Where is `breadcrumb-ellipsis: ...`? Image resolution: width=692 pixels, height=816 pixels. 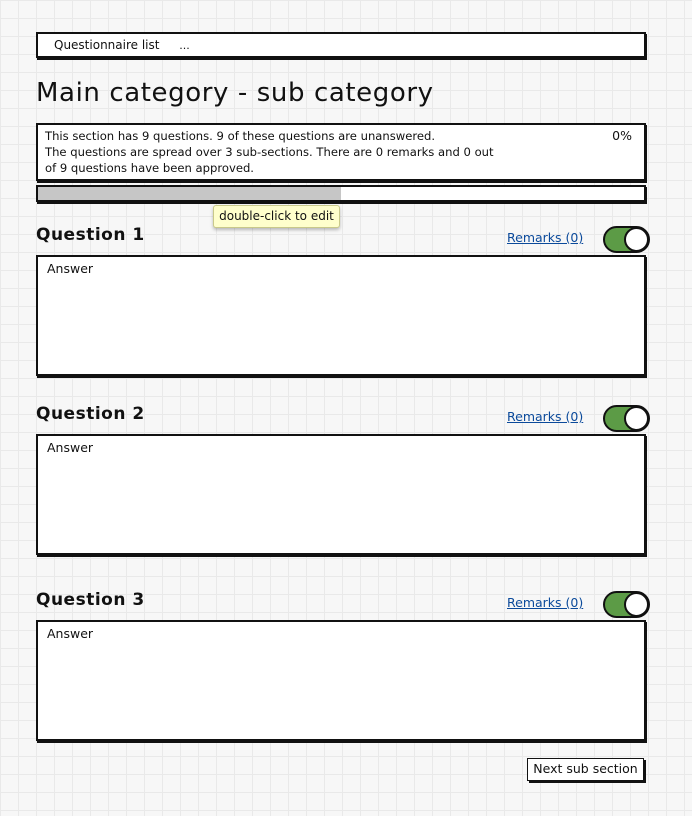 breadcrumb-ellipsis: ... is located at coordinates (184, 45).